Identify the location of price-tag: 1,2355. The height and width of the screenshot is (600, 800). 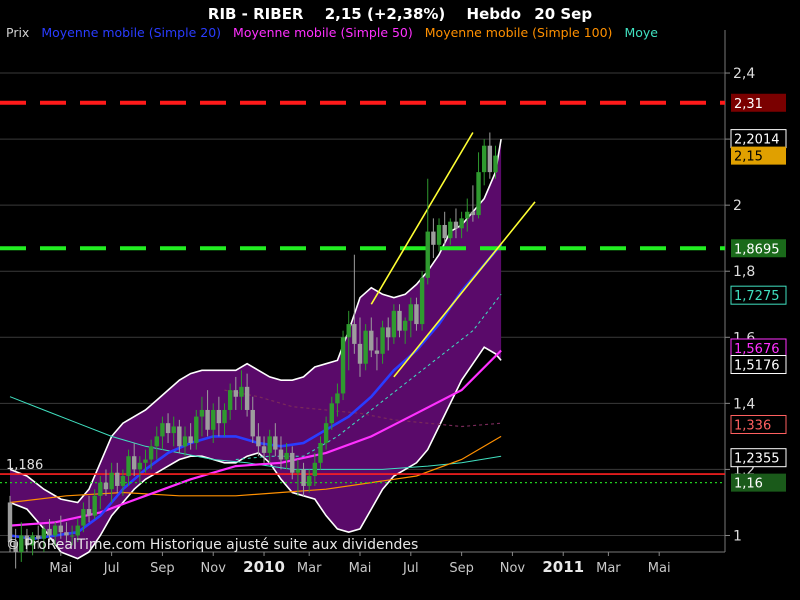
(758, 458).